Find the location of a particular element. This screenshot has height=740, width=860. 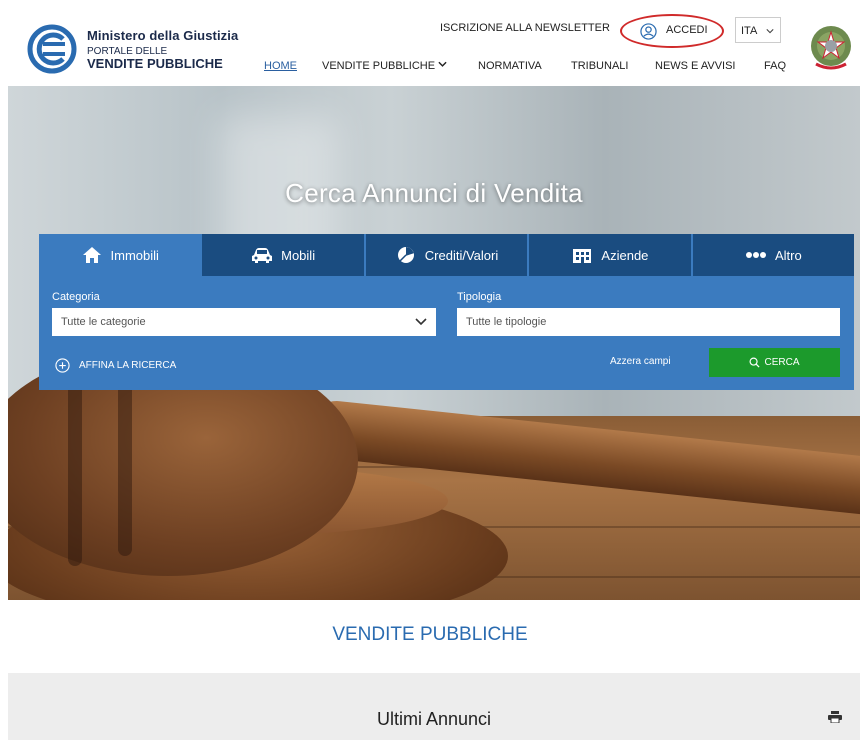

nav-news-e-avvisi: NEWS E AVVISI is located at coordinates (695, 66).